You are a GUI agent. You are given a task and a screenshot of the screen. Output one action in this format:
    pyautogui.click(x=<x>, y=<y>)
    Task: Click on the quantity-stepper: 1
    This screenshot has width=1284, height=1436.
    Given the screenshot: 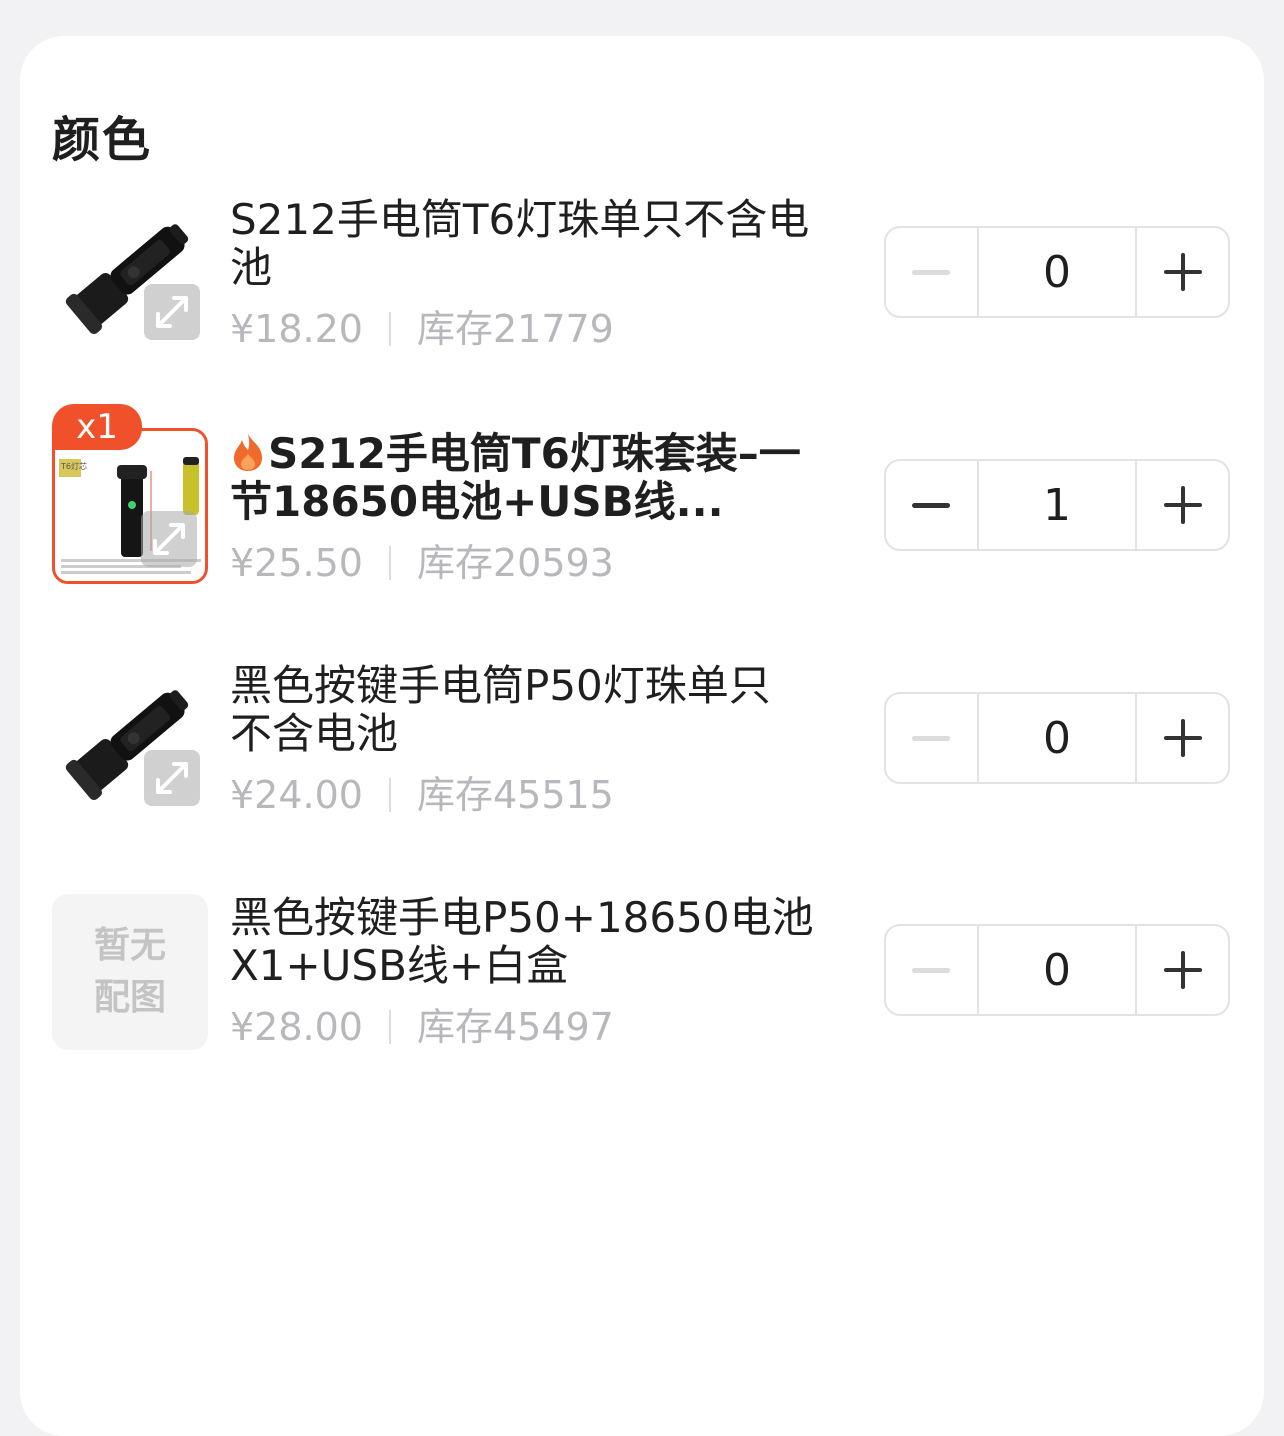 What is the action you would take?
    pyautogui.click(x=1057, y=505)
    